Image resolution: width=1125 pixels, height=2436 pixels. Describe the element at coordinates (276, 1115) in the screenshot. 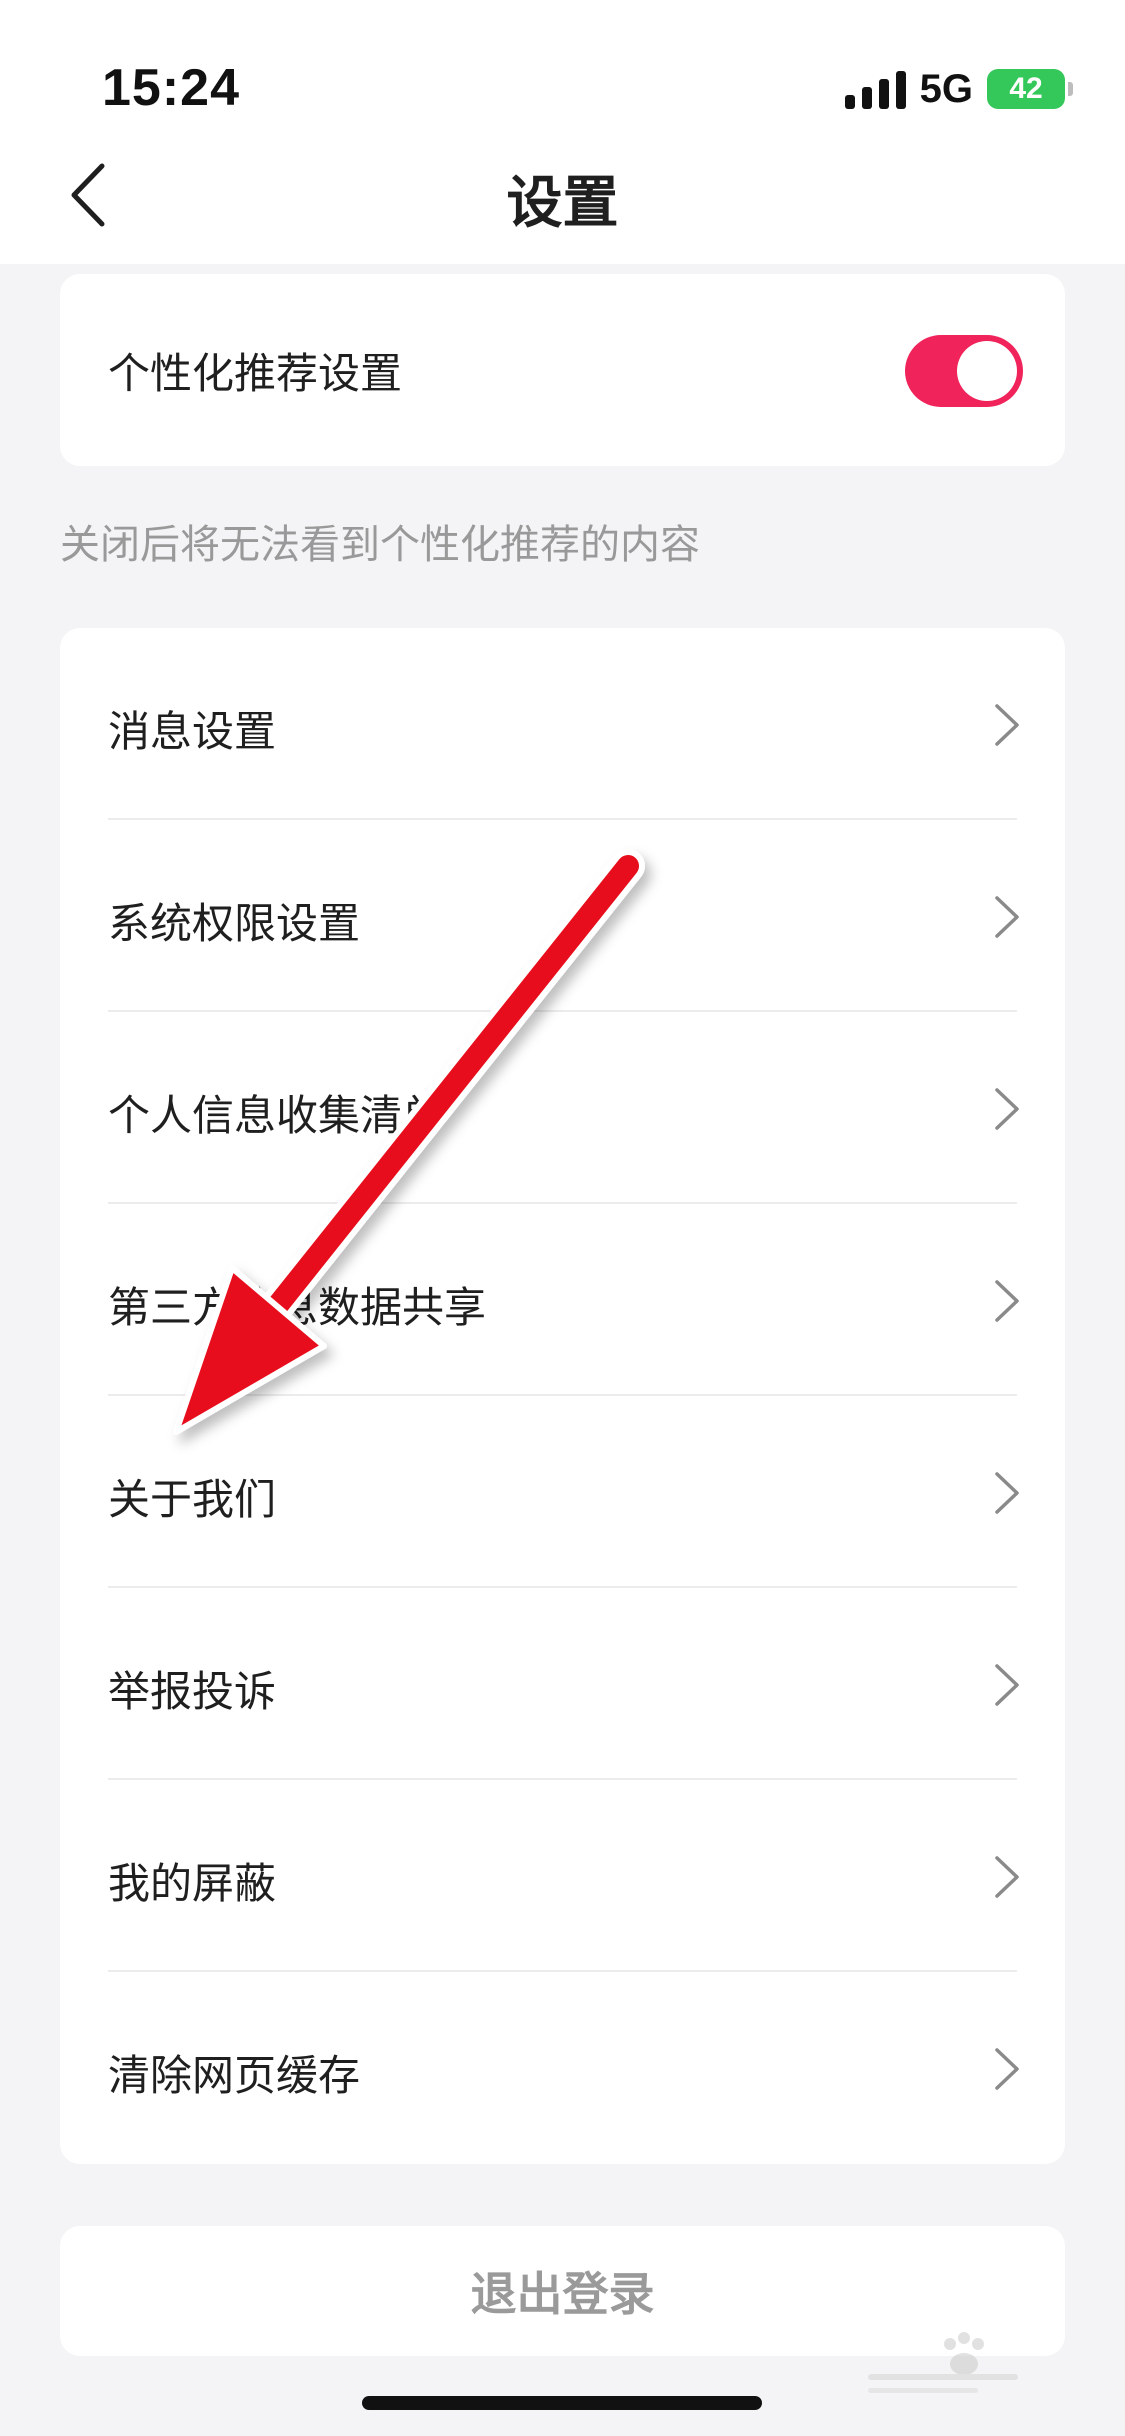

I see `menu-item-label: 个人信息收集清单` at that location.